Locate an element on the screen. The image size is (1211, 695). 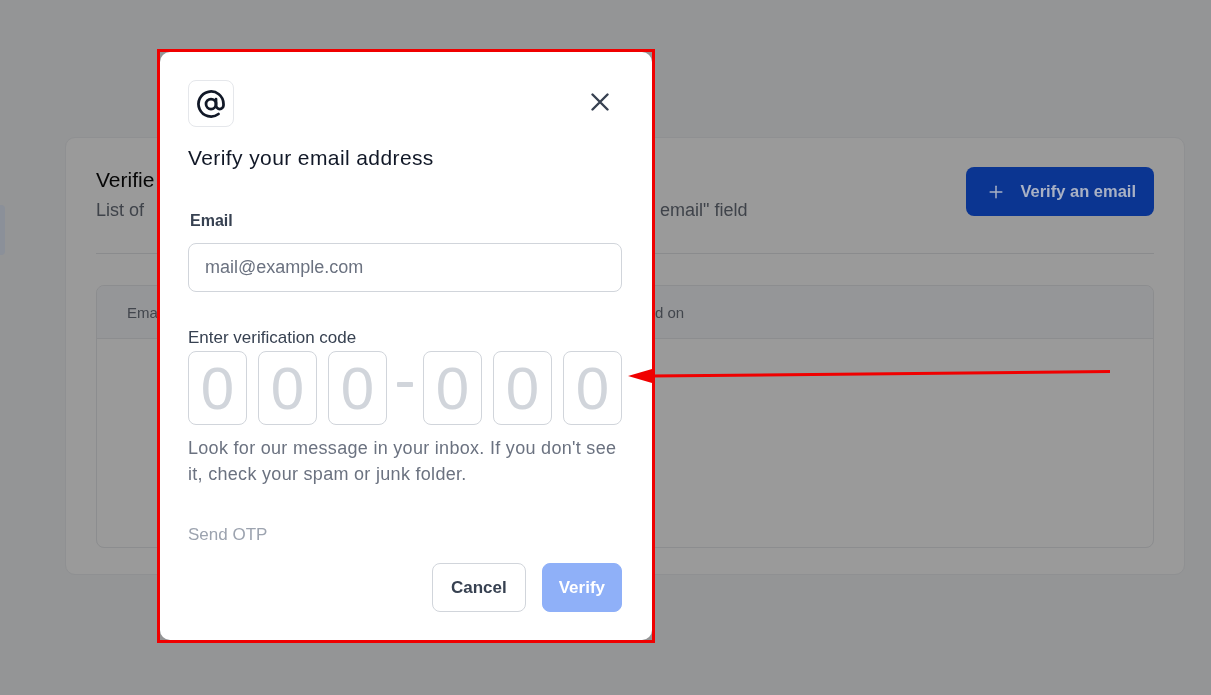
at-sign-icon is located at coordinates (211, 103).